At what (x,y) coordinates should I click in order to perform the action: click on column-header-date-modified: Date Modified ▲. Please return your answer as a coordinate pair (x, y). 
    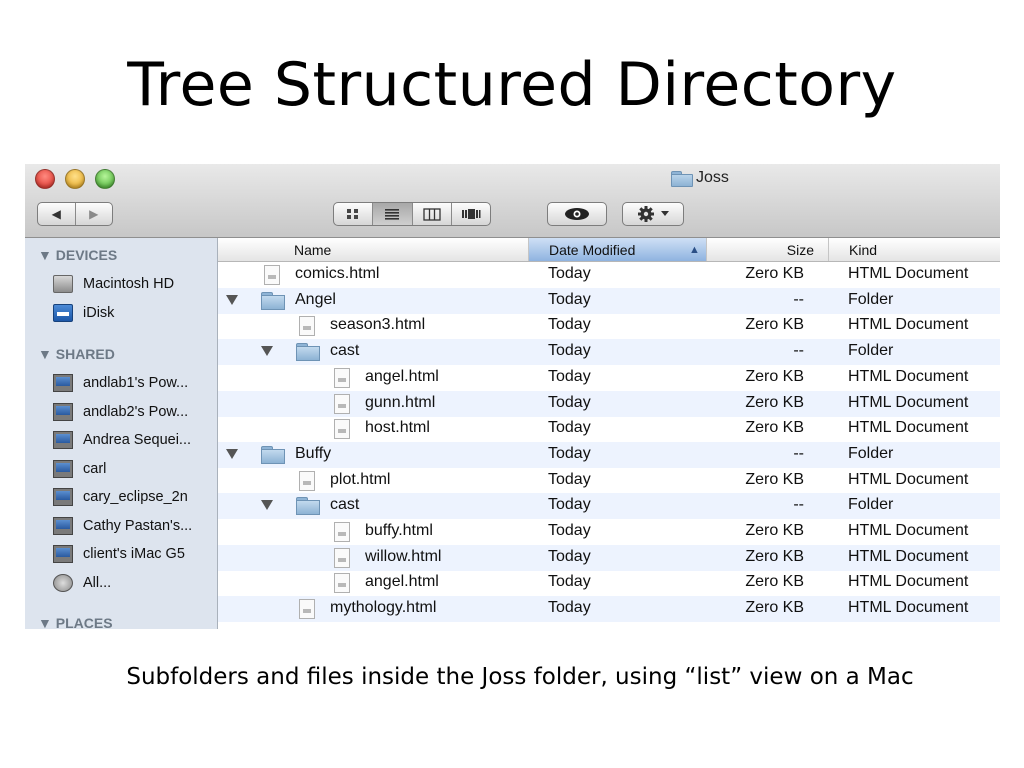
    Looking at the image, I should click on (617, 249).